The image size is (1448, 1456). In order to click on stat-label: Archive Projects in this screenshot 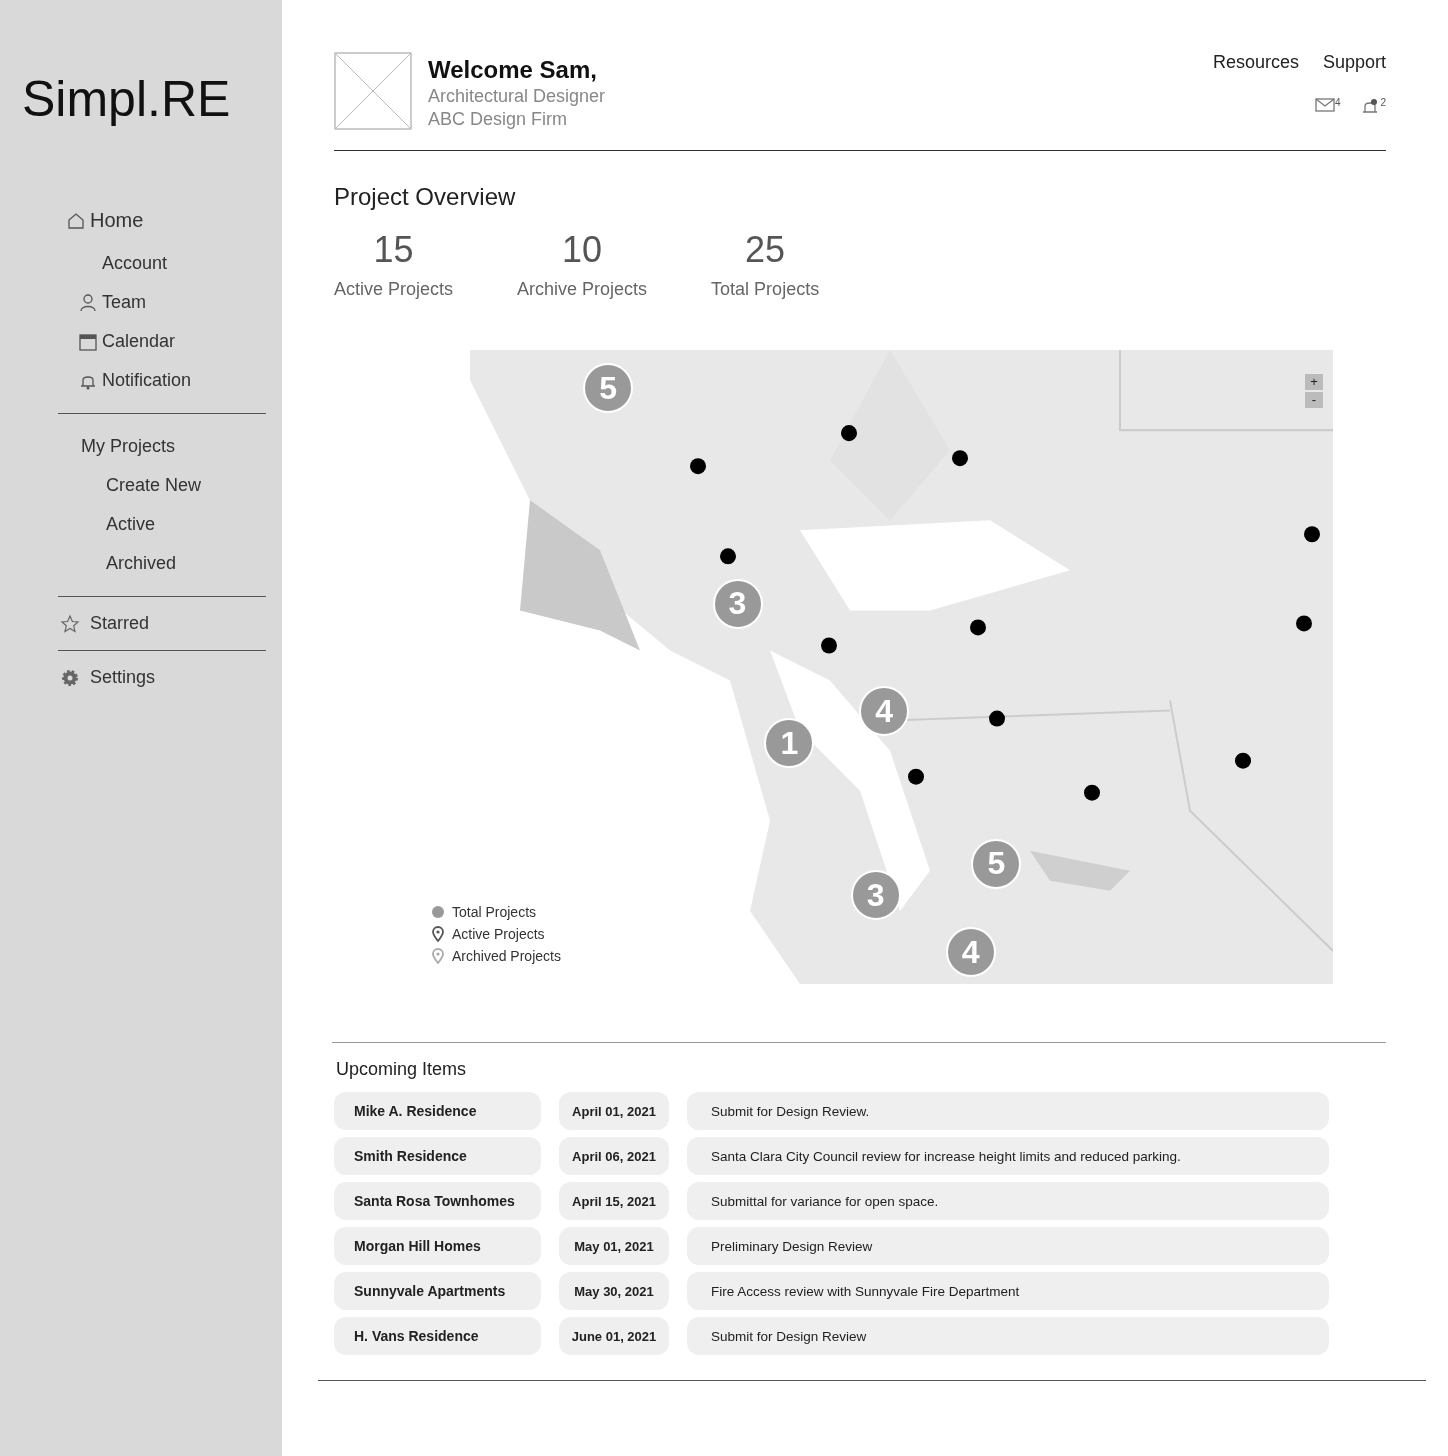, I will do `click(582, 289)`.